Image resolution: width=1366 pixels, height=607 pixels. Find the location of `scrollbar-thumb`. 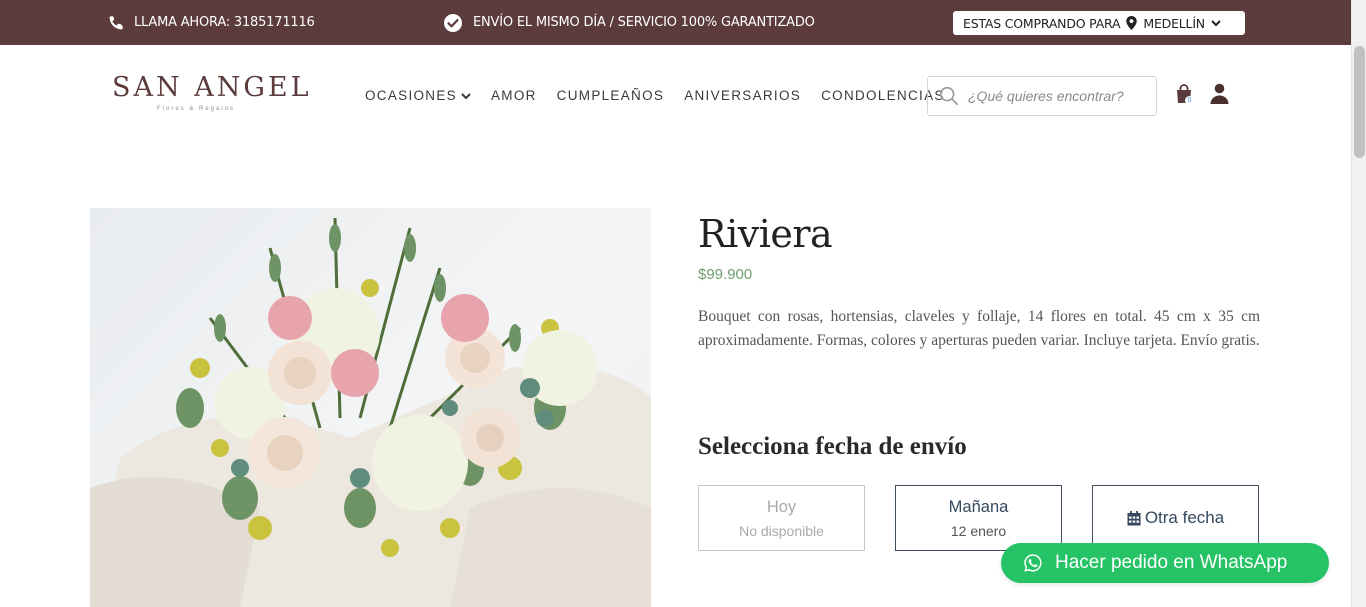

scrollbar-thumb is located at coordinates (1359, 102).